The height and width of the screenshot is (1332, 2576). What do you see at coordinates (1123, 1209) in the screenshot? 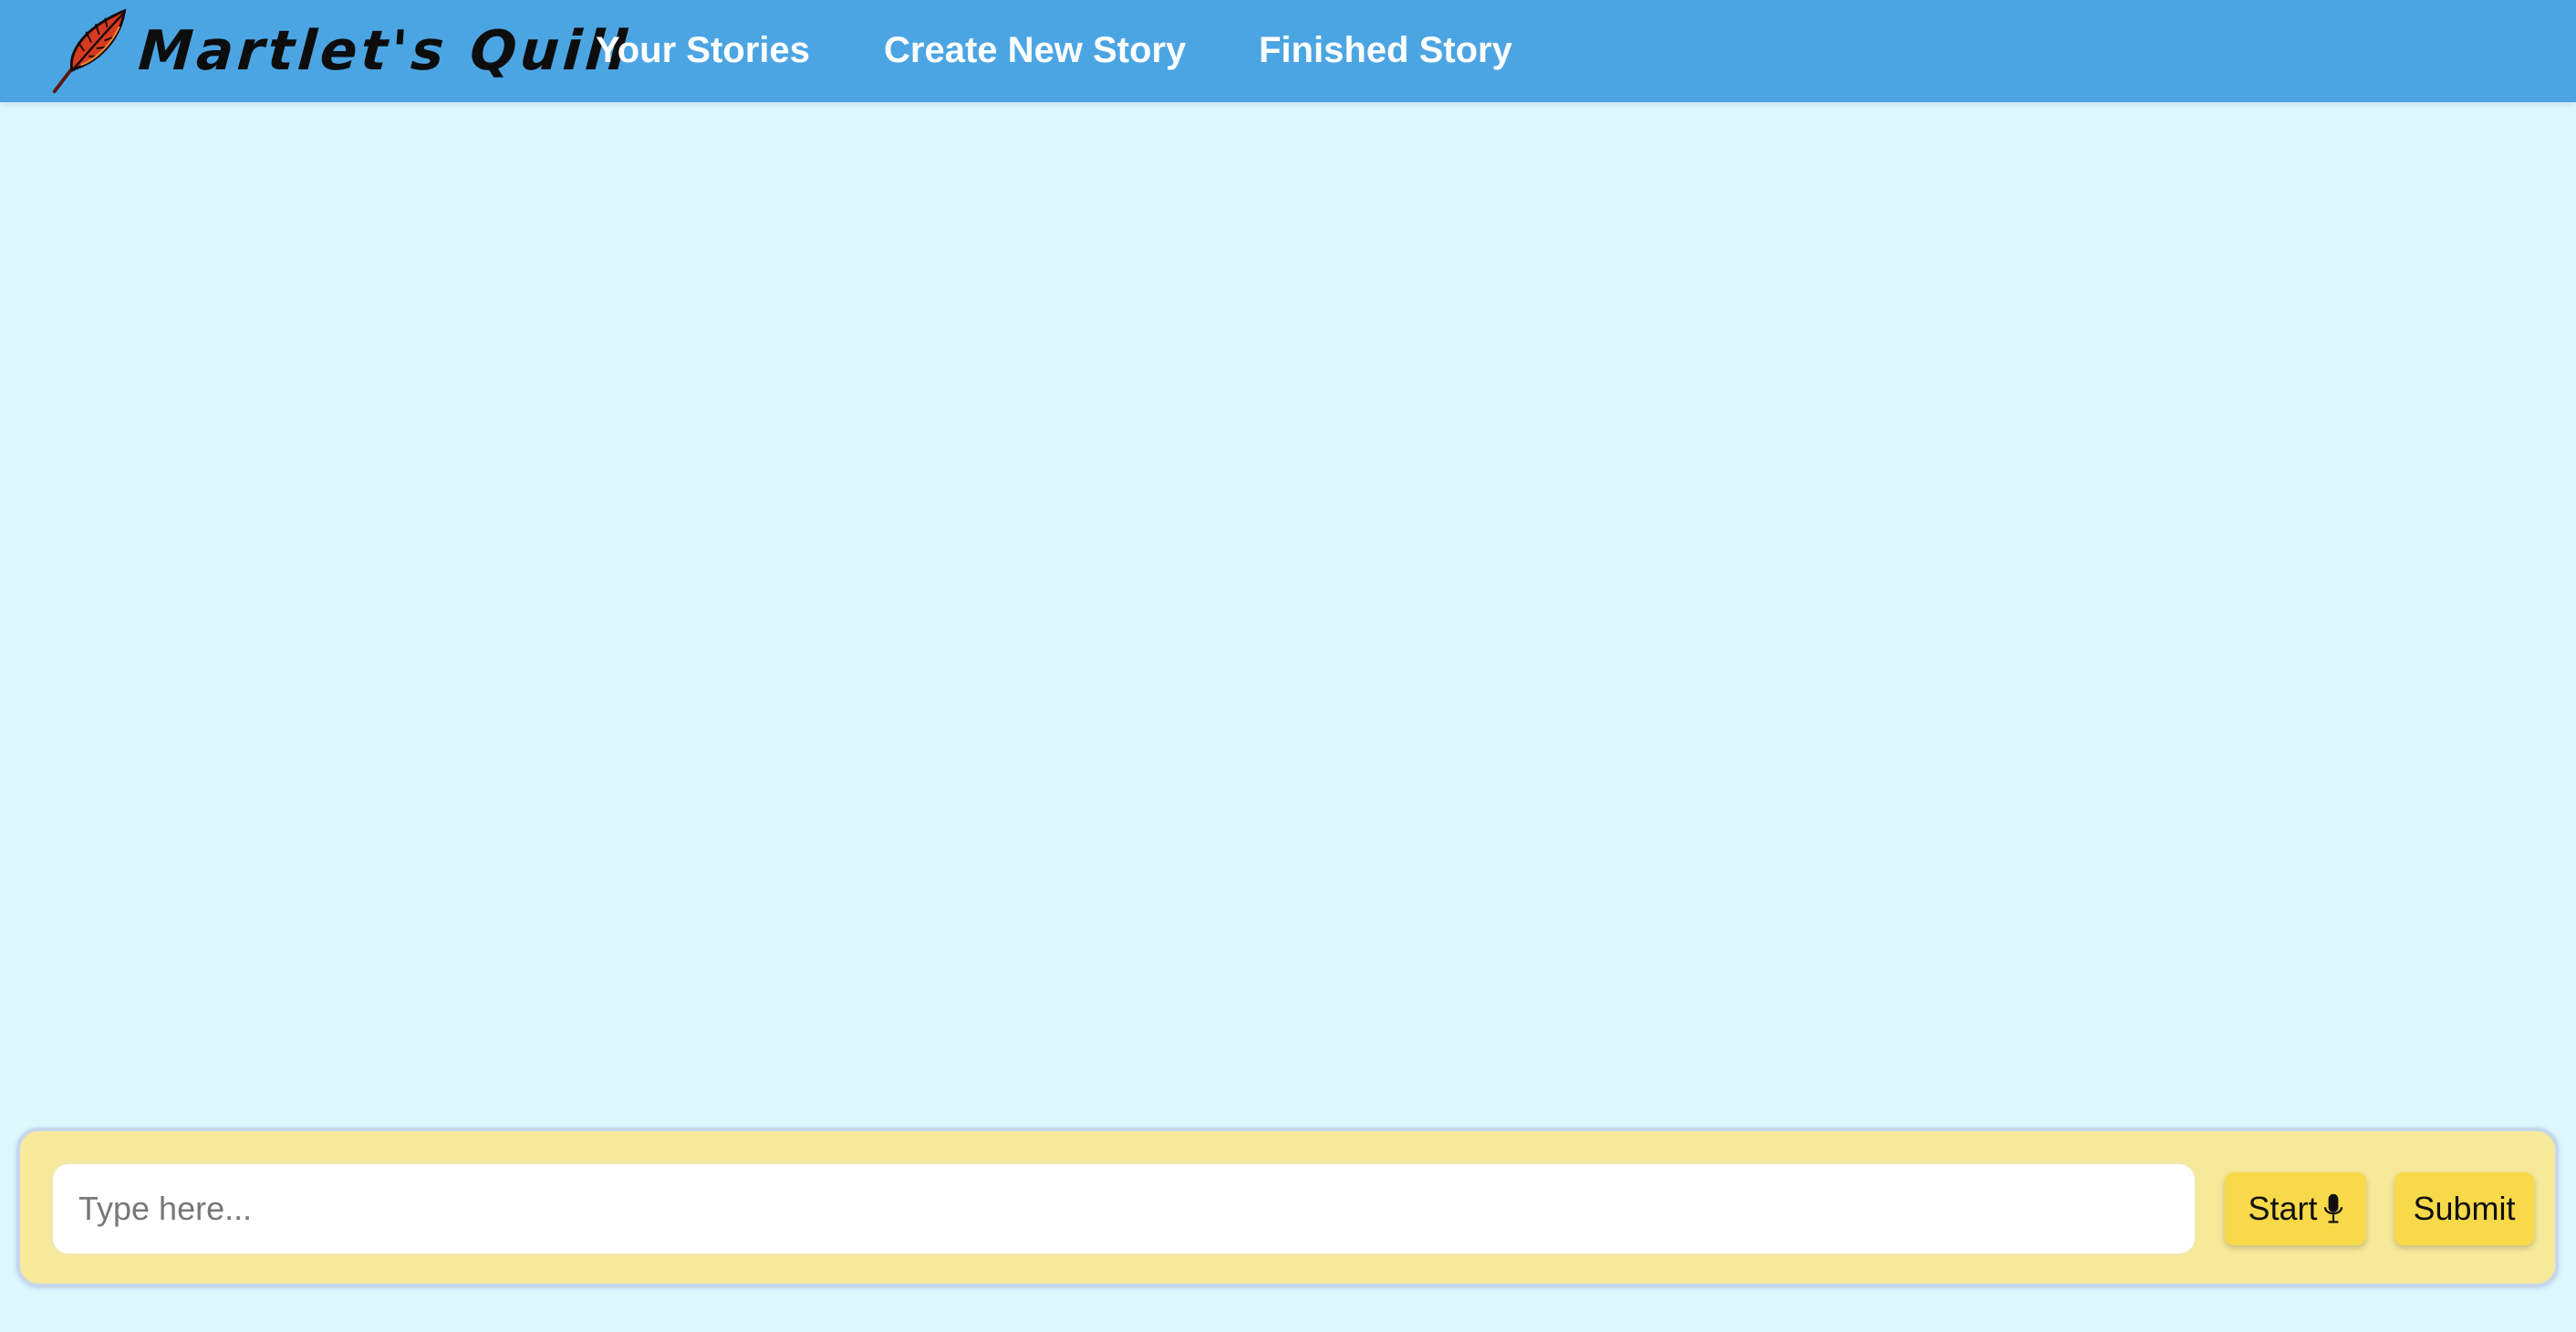
I see `story-text-input` at bounding box center [1123, 1209].